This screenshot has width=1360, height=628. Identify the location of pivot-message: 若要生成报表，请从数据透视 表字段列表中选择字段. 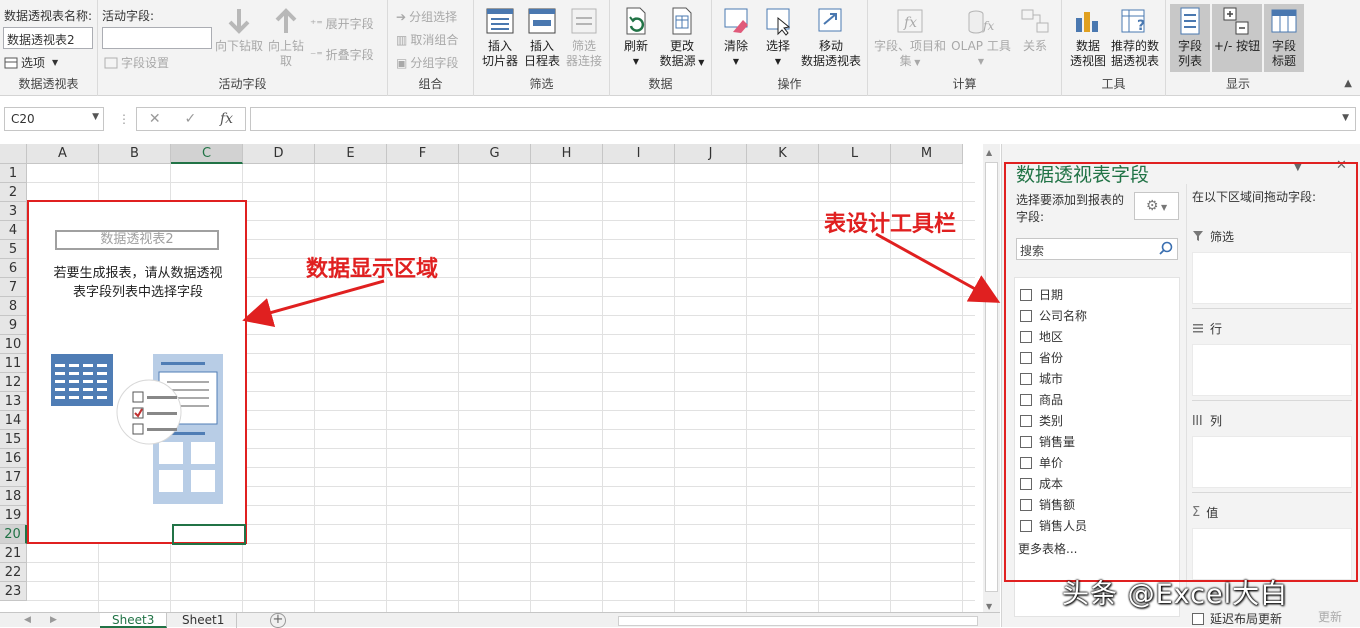
(138, 283).